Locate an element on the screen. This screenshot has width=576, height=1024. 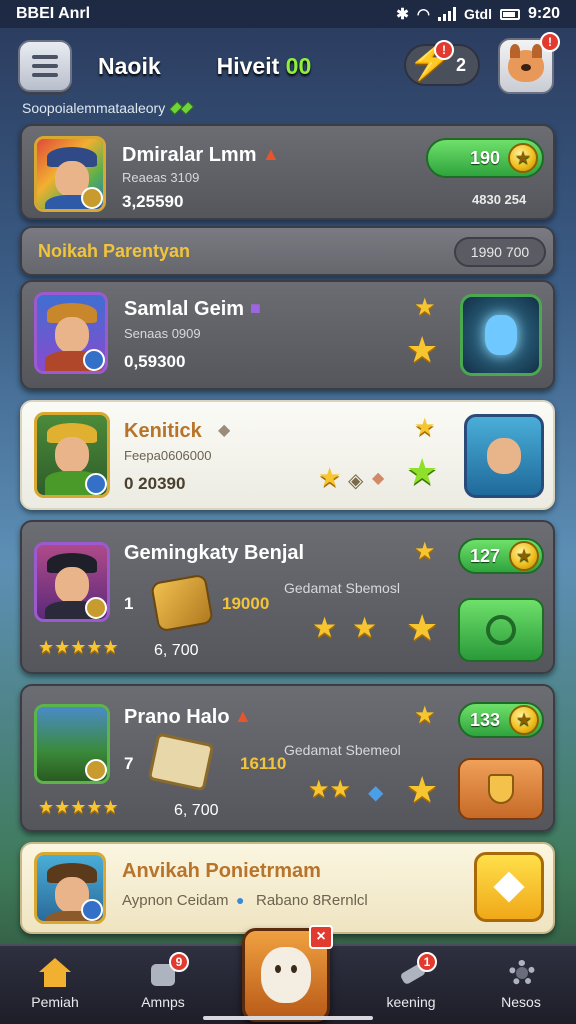
status-icons: ✱ ◠ Gtdl 9:20 is located at coordinates (478, 14).